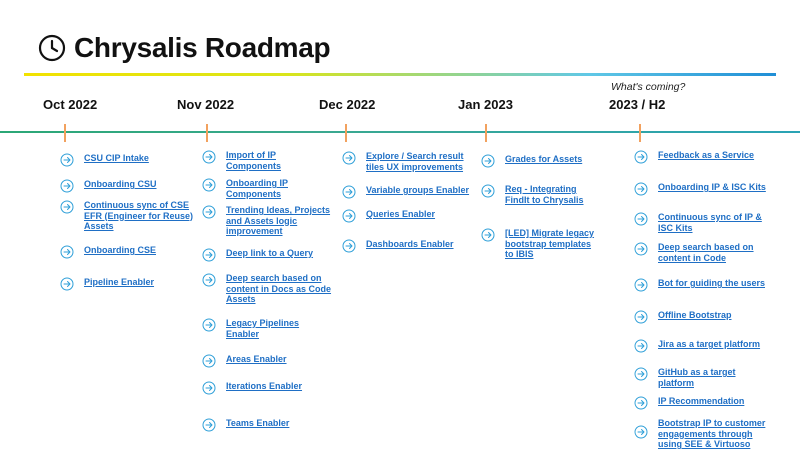 The width and height of the screenshot is (800, 450). I want to click on roadmap-item: Onboarding IP & ISC Kits, so click(709, 189).